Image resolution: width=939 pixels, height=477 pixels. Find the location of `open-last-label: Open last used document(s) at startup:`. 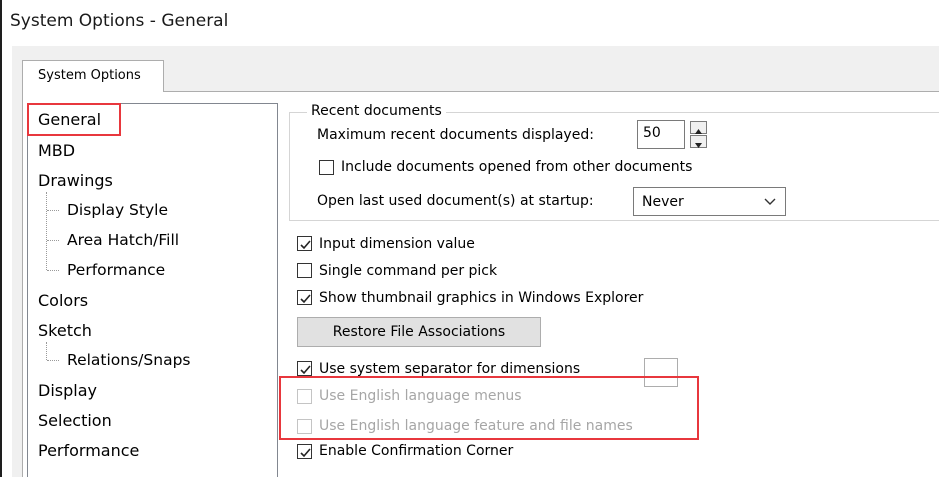

open-last-label: Open last used document(s) at startup: is located at coordinates (455, 201).